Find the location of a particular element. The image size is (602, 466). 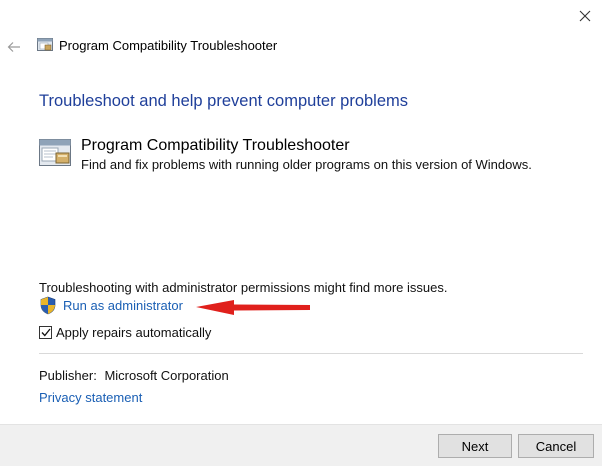

apply-repairs-checkbox is located at coordinates (45, 332).